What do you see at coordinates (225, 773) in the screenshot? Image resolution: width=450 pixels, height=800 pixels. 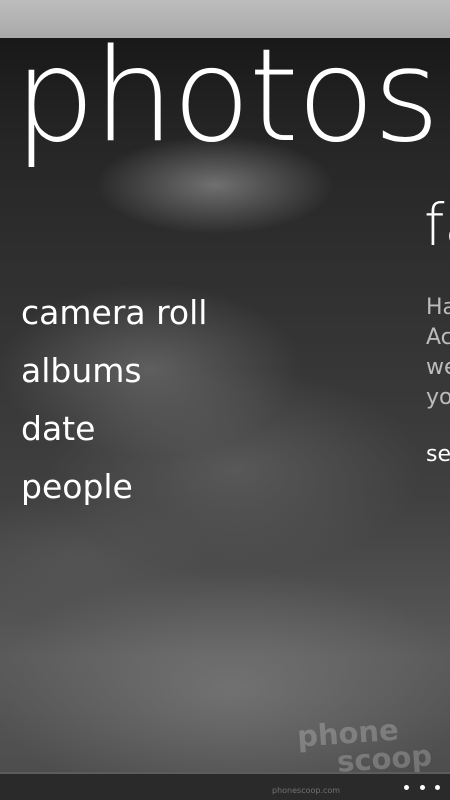 I see `app-bar-divider` at bounding box center [225, 773].